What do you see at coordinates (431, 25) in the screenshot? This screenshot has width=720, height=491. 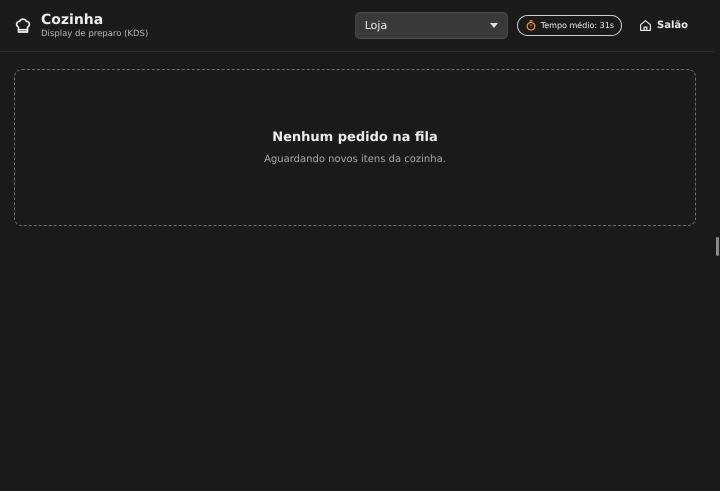 I see `store-dropdown: Loja` at bounding box center [431, 25].